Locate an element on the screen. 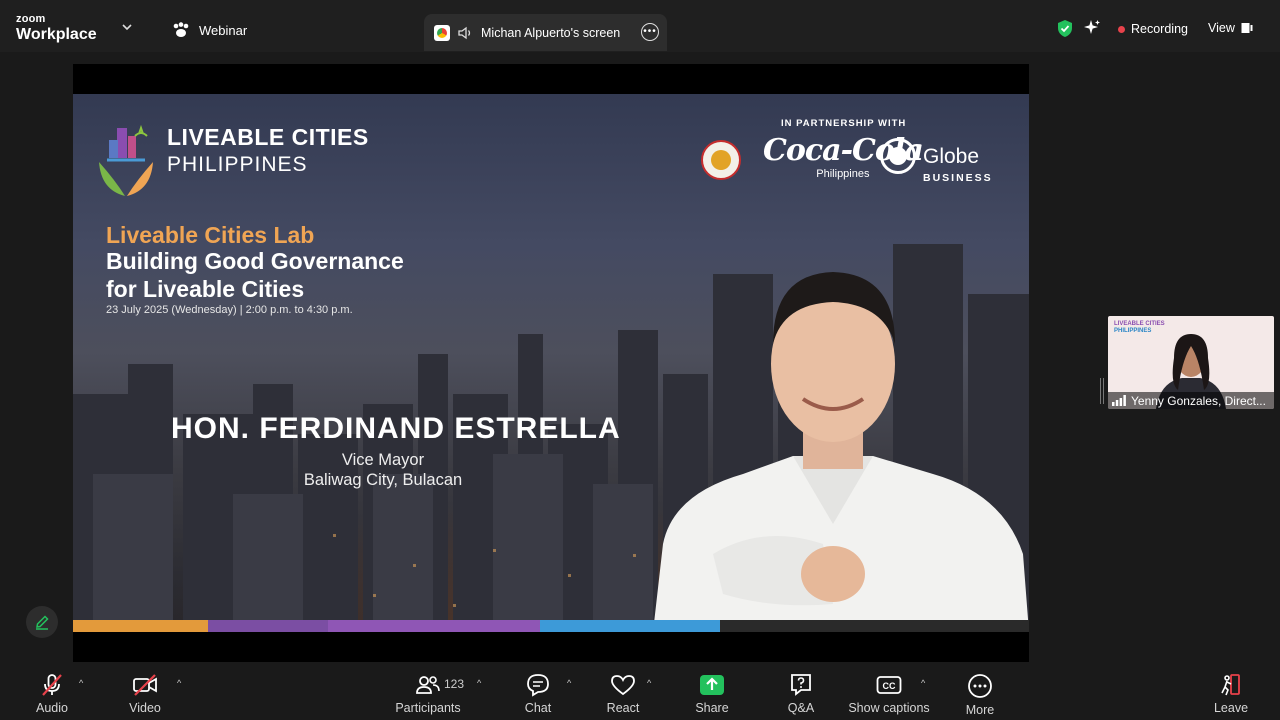 The height and width of the screenshot is (720, 1280). participants-button: Participants is located at coordinates (428, 692).